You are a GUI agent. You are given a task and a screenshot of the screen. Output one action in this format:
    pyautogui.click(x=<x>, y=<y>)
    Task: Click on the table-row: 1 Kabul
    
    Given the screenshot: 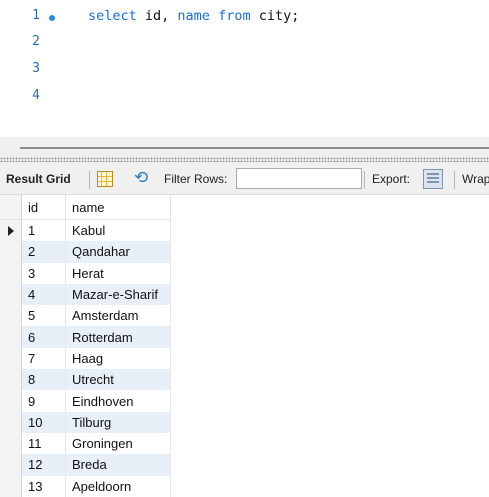 What is the action you would take?
    pyautogui.click(x=85, y=230)
    